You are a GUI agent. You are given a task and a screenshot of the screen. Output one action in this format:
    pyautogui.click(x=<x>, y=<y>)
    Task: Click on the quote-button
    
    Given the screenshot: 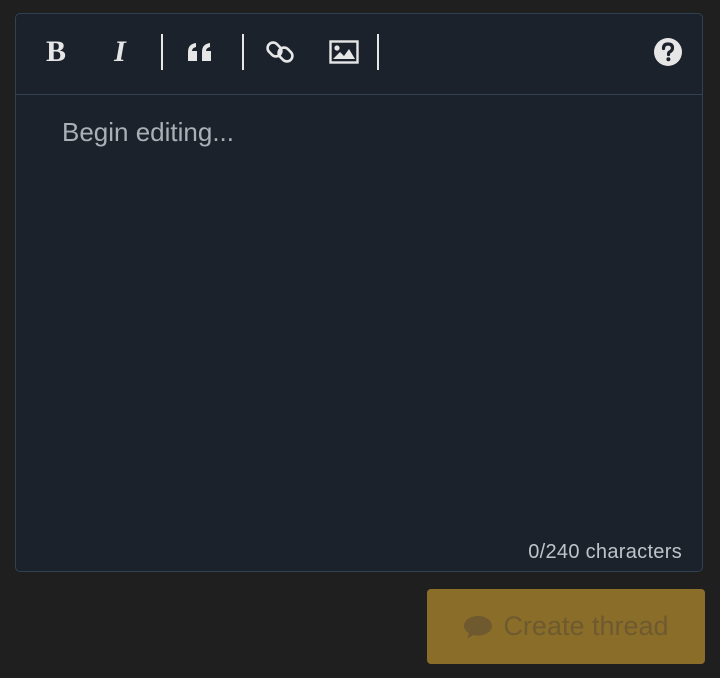 What is the action you would take?
    pyautogui.click(x=200, y=52)
    